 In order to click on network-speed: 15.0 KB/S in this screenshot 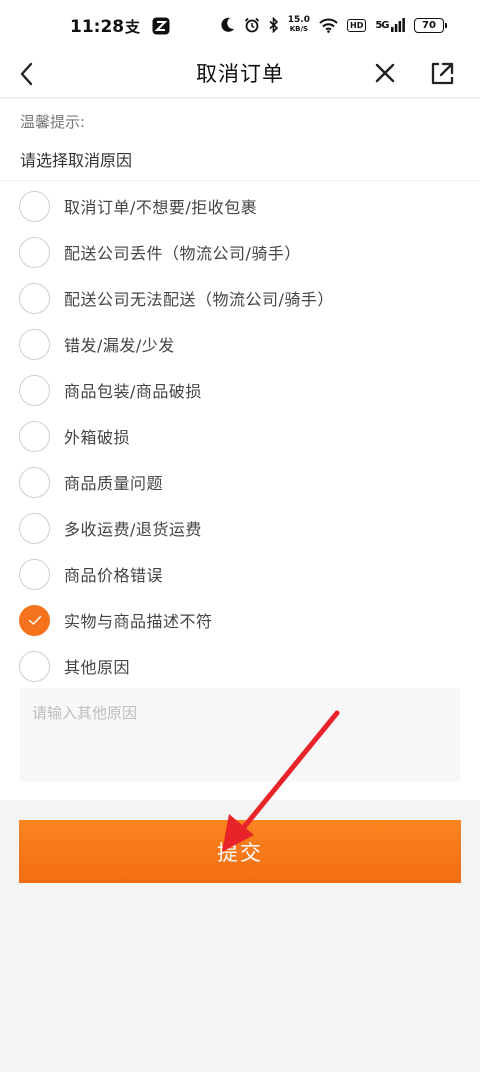, I will do `click(299, 25)`.